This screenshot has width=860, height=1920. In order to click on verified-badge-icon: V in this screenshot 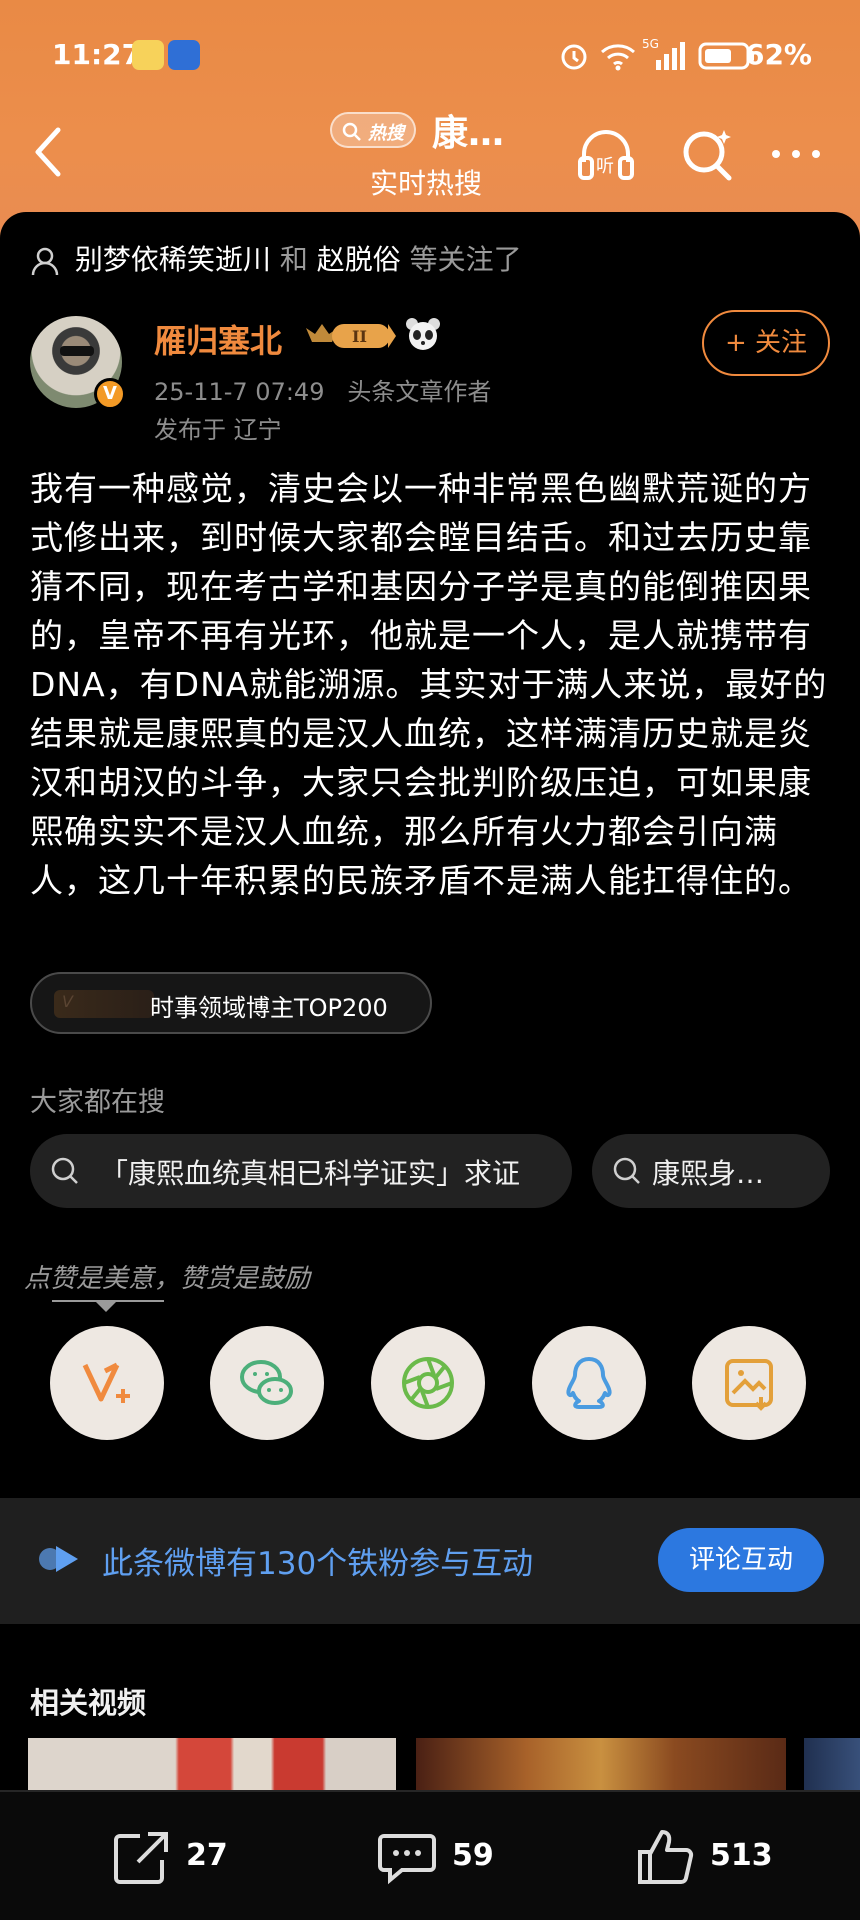, I will do `click(110, 394)`.